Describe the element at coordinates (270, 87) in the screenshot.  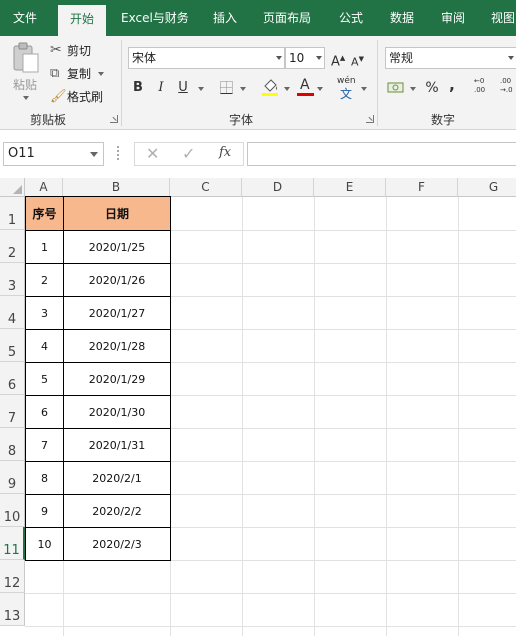
I see `fill-color-icon` at that location.